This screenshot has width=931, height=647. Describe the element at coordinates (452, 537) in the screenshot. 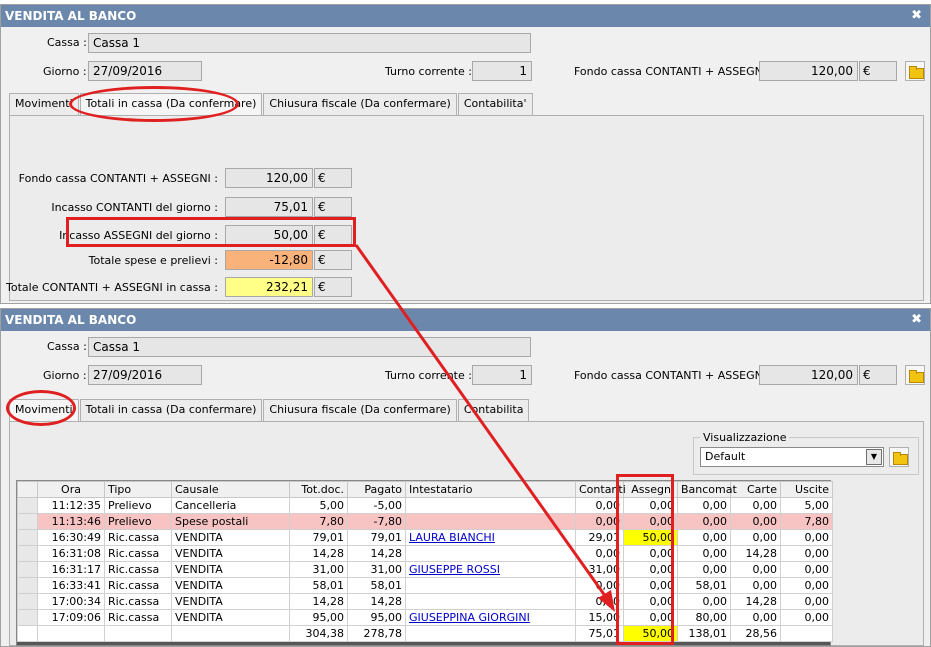

I see `intestatario-link: LAURA BIANCHI` at that location.